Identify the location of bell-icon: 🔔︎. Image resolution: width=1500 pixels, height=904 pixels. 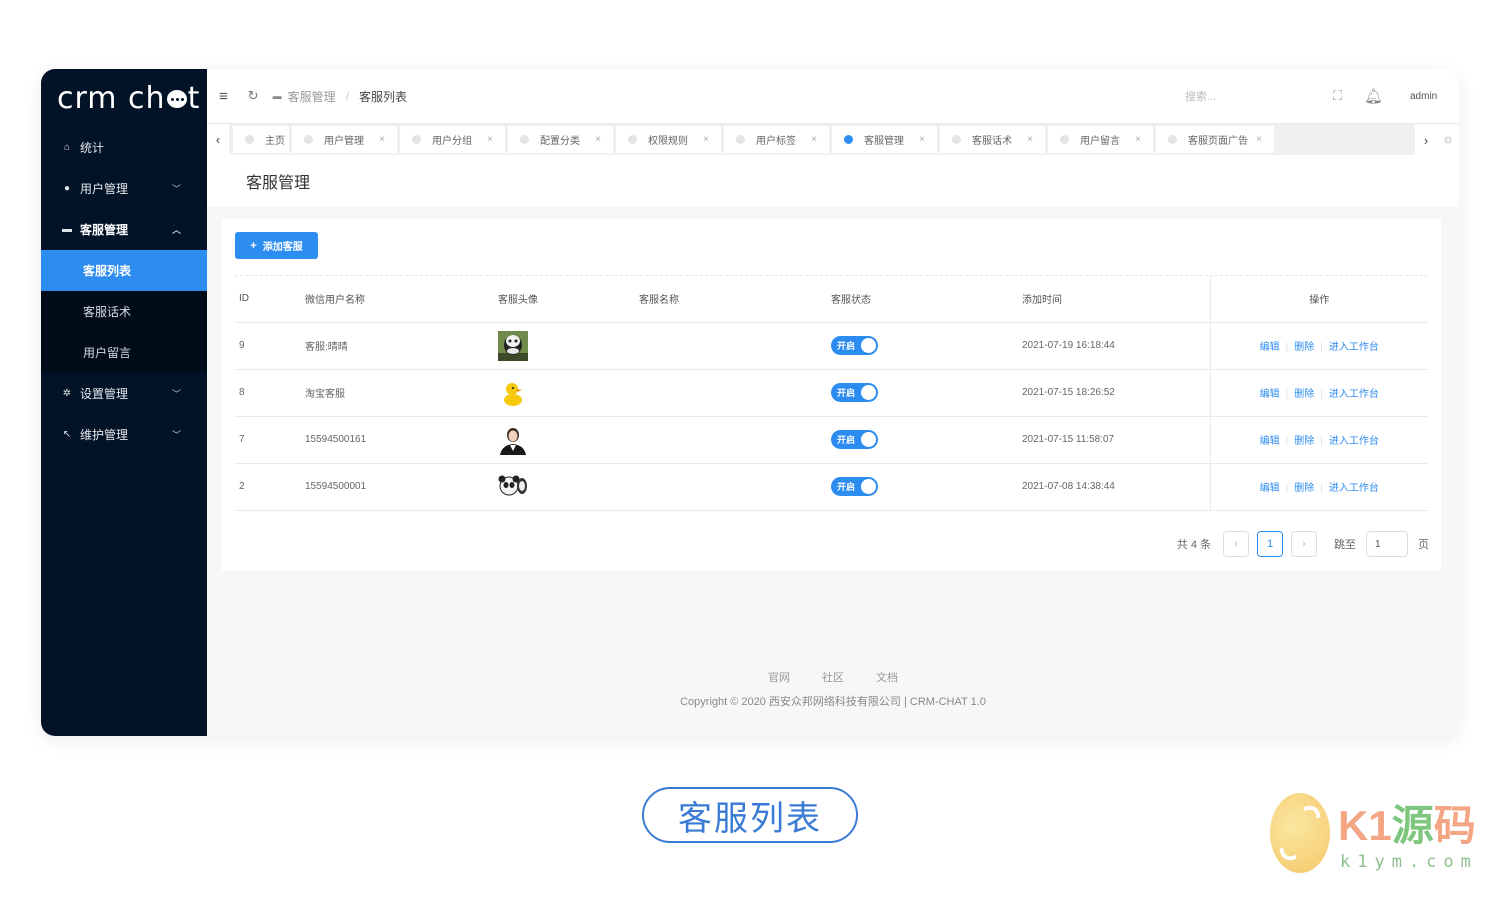
(1373, 96).